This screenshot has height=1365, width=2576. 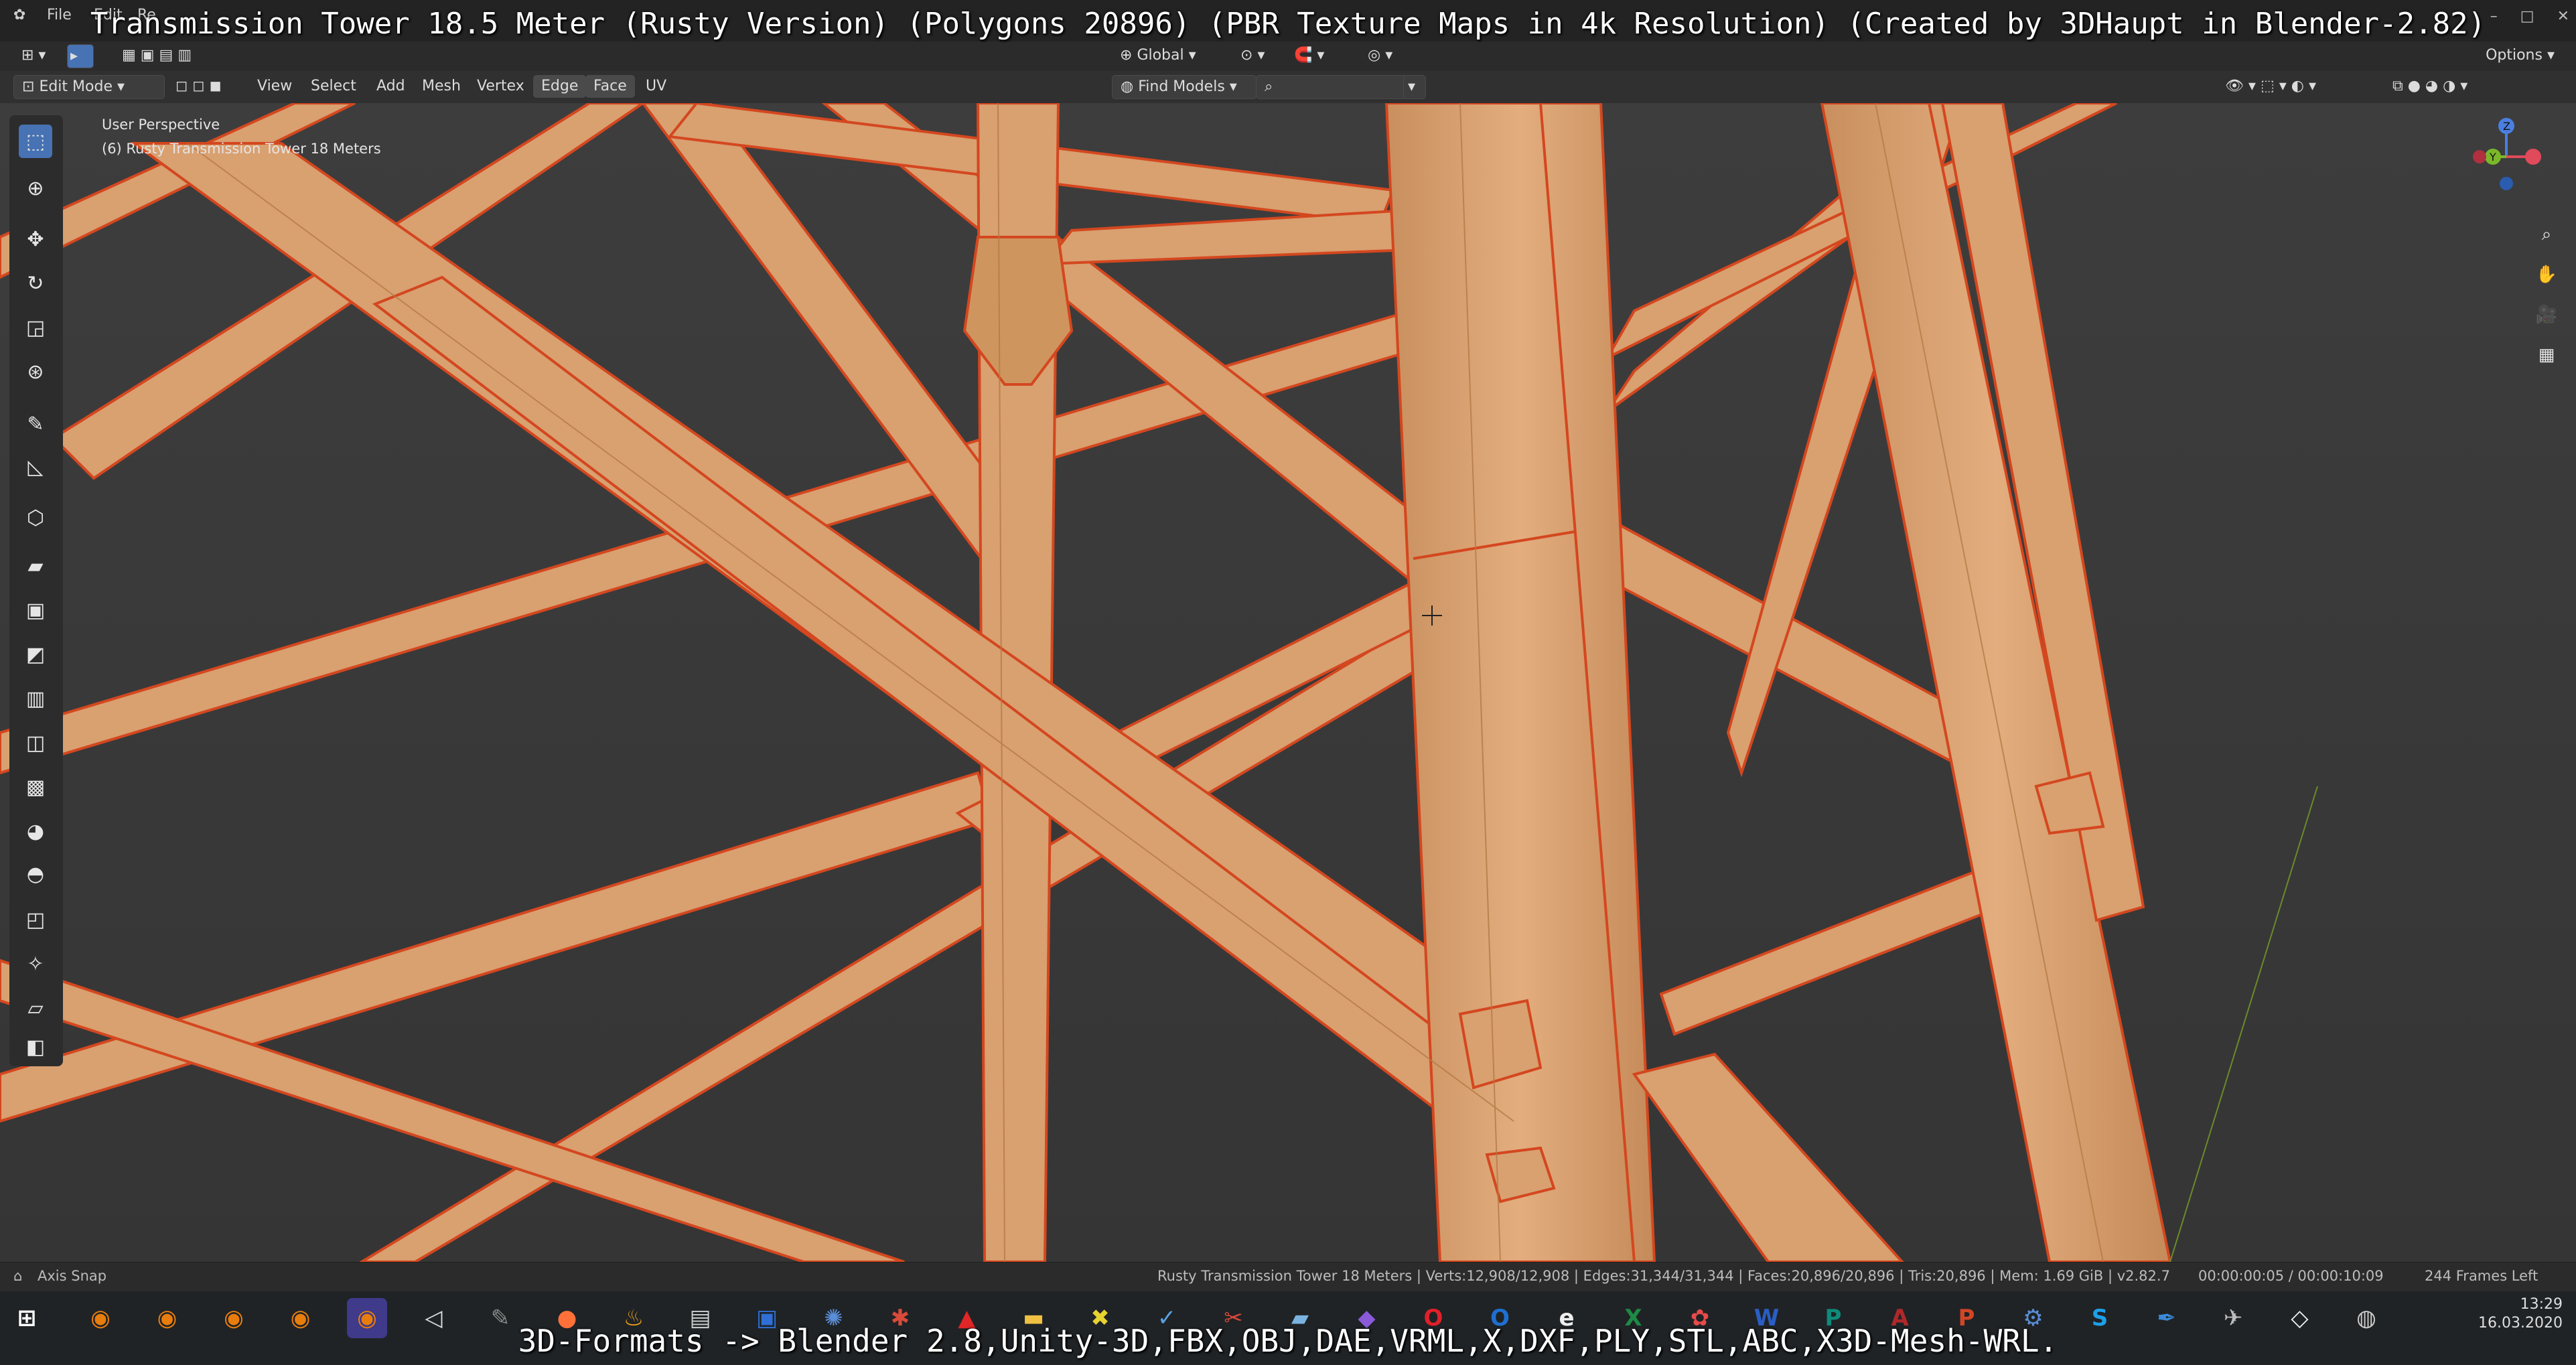 I want to click on editor-type-icon: ⊞ ▾, so click(x=33, y=55).